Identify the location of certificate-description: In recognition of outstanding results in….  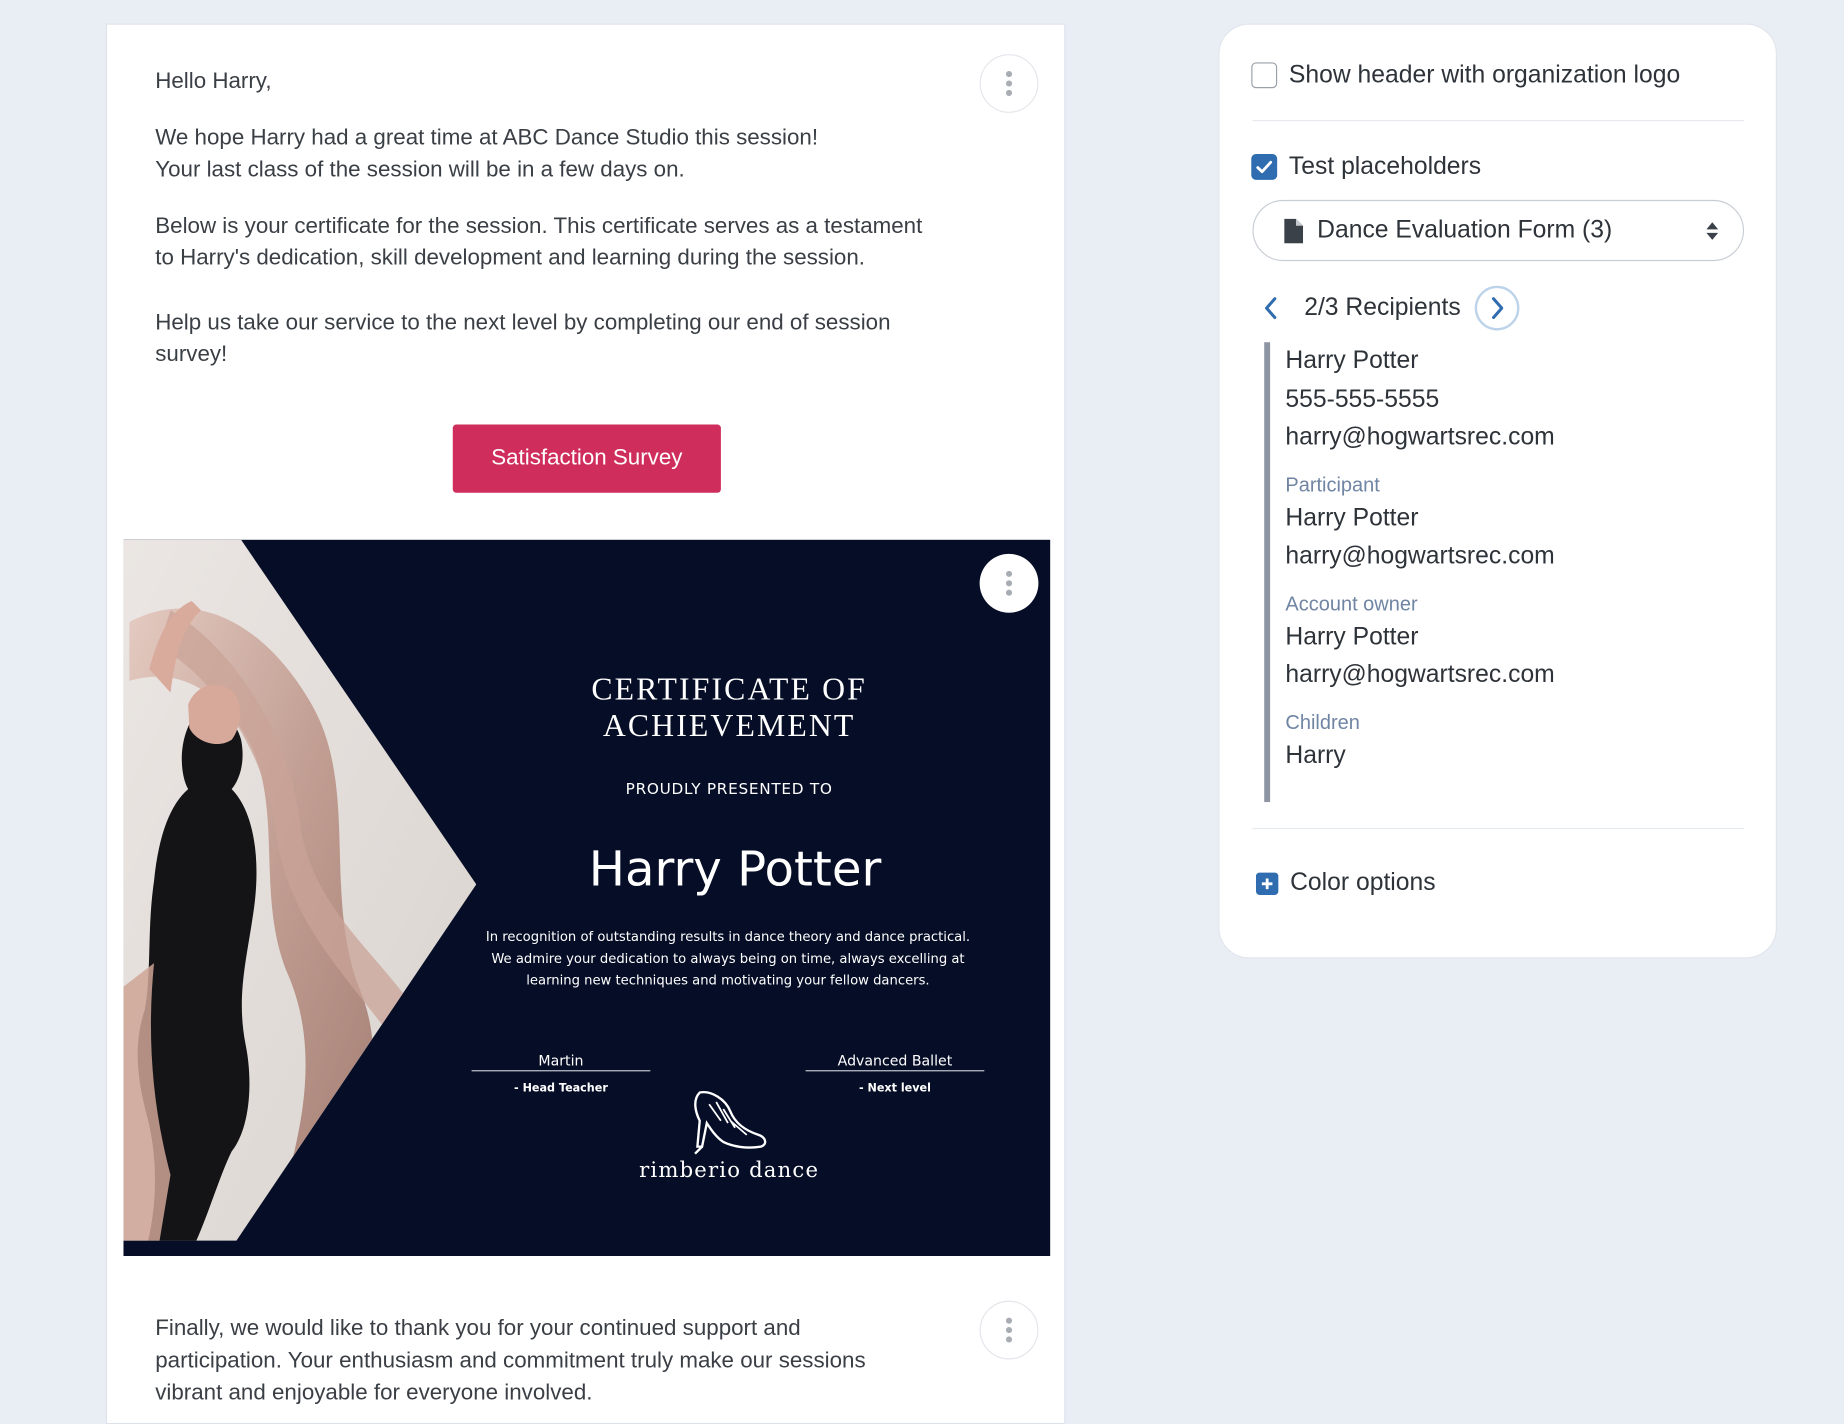
(728, 959).